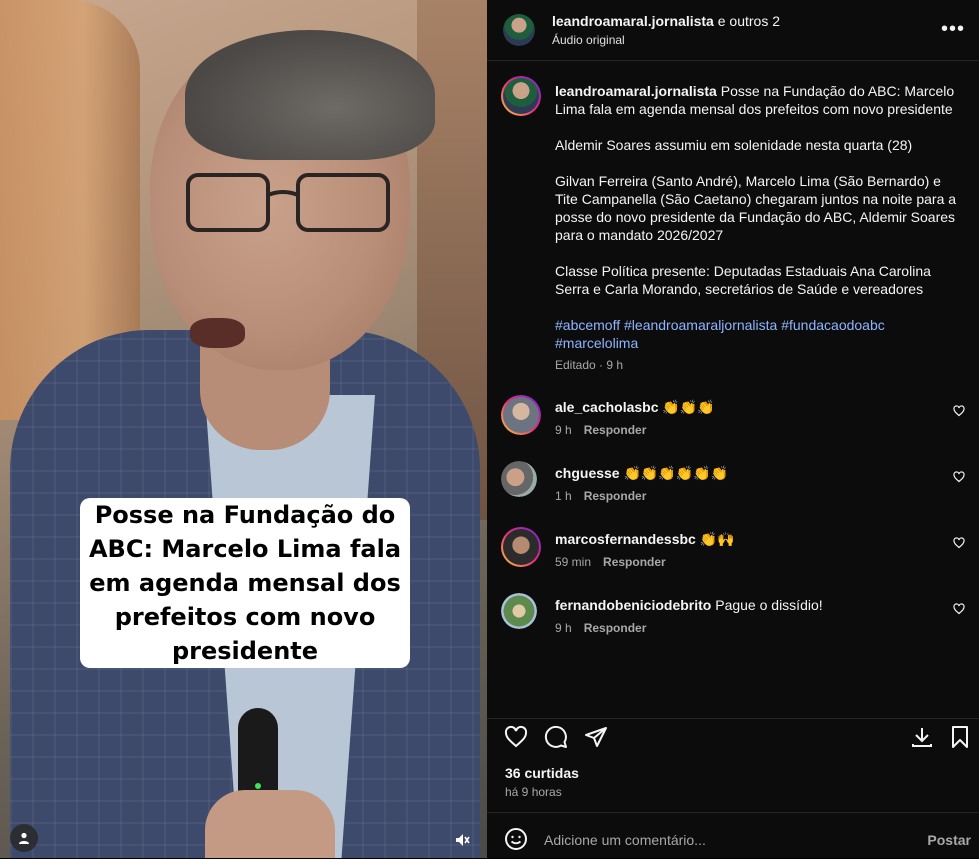 The width and height of the screenshot is (979, 859). What do you see at coordinates (717, 539) in the screenshot?
I see `comment-text: 👏🙌` at bounding box center [717, 539].